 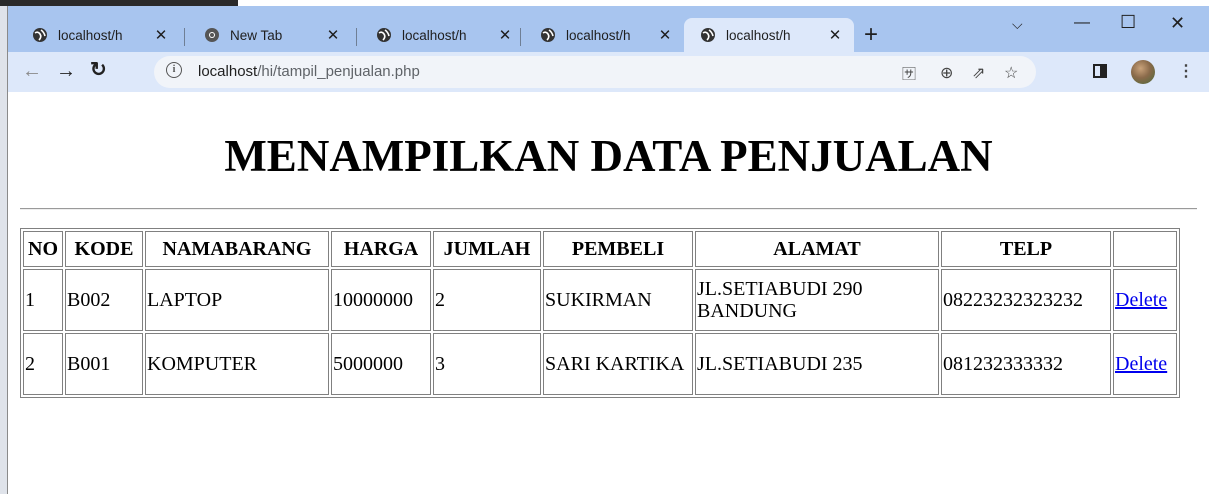 I want to click on window-close-icon: ✕, so click(x=1177, y=23).